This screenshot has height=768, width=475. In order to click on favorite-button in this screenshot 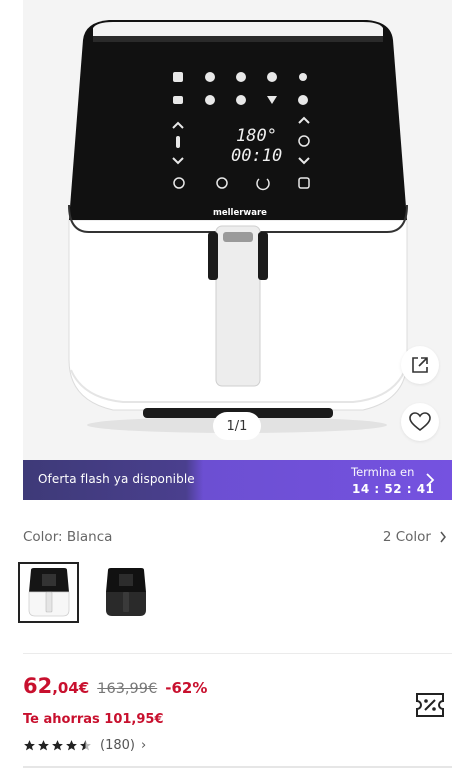, I will do `click(420, 422)`.